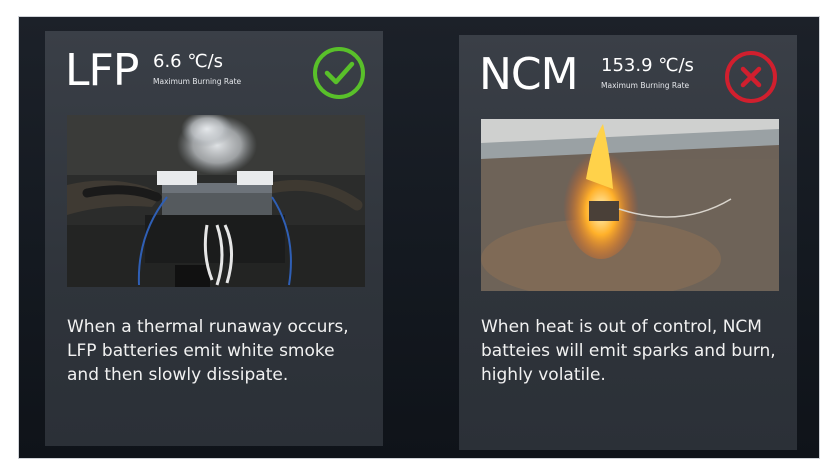 The image size is (833, 460). Describe the element at coordinates (628, 351) in the screenshot. I see `ncm-description-line: batteies will emit sparks and burn,` at that location.